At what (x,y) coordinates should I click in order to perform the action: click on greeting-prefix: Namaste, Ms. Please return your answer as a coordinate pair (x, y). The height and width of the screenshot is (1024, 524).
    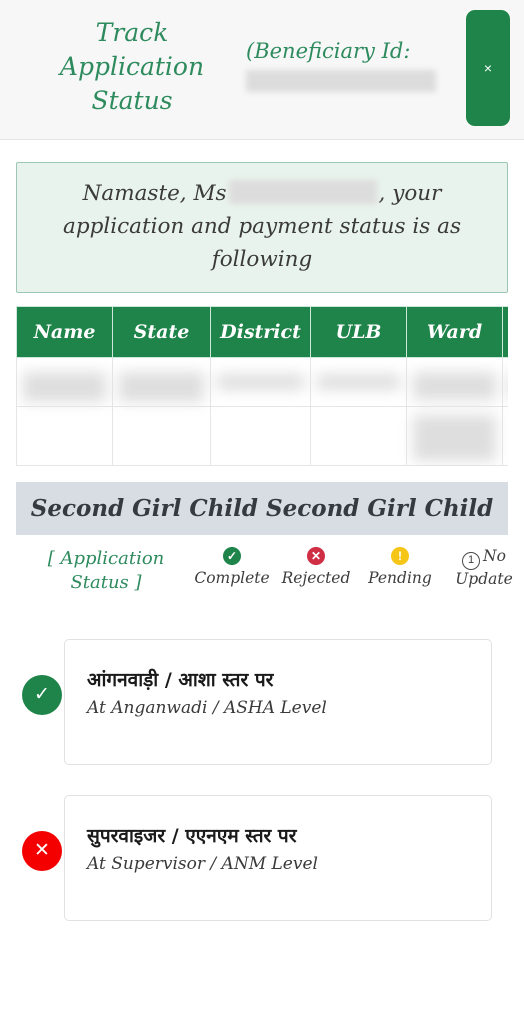
    Looking at the image, I should click on (154, 193).